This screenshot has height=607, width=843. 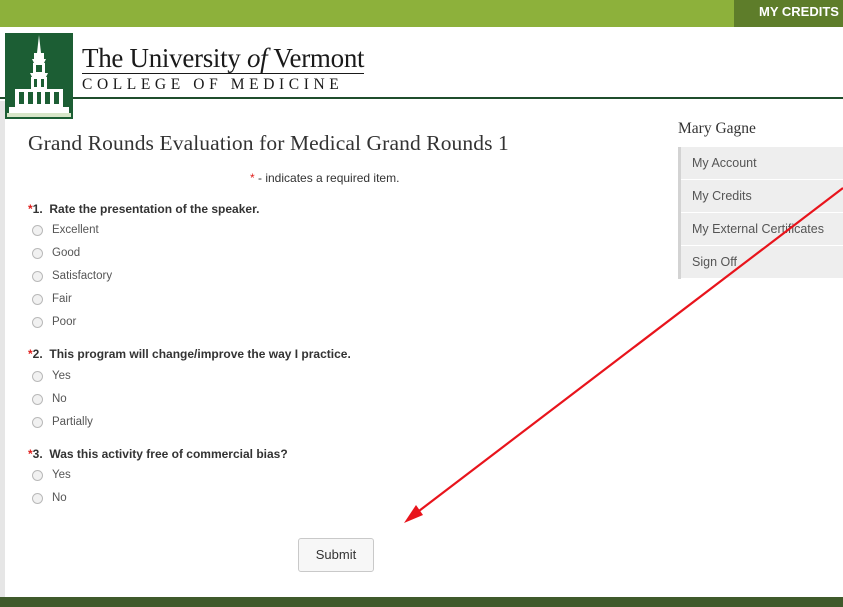 What do you see at coordinates (788, 13) in the screenshot?
I see `my-credits-link: MY CREDITS` at bounding box center [788, 13].